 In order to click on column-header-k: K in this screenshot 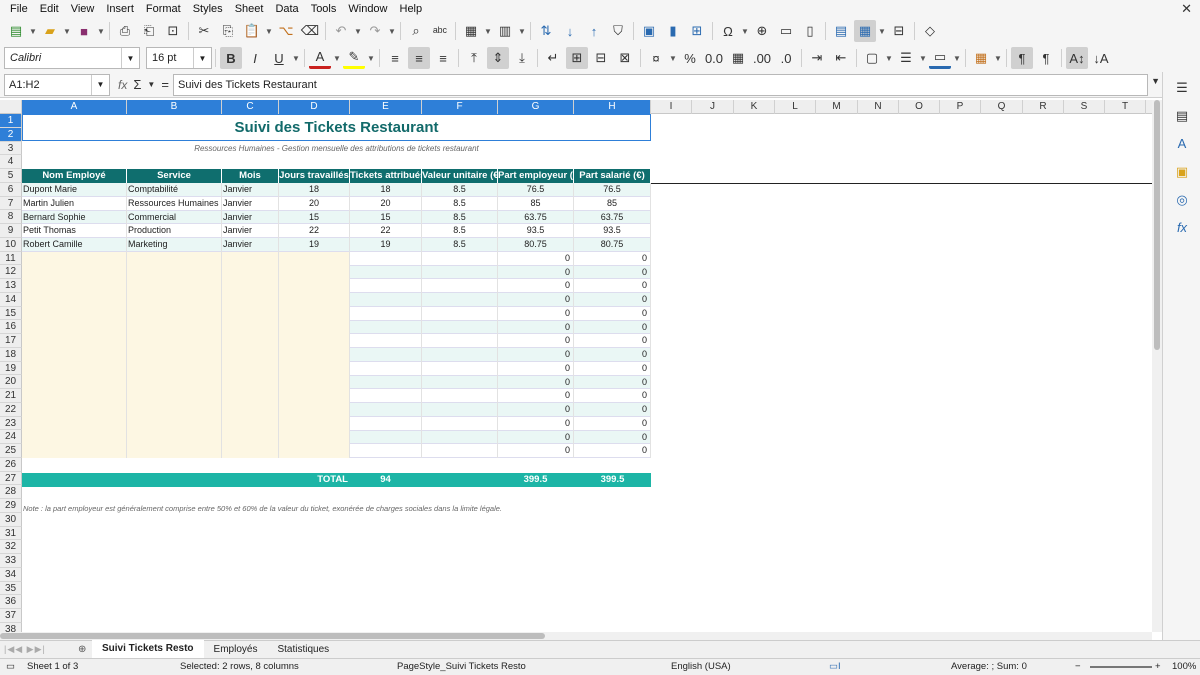, I will do `click(754, 107)`.